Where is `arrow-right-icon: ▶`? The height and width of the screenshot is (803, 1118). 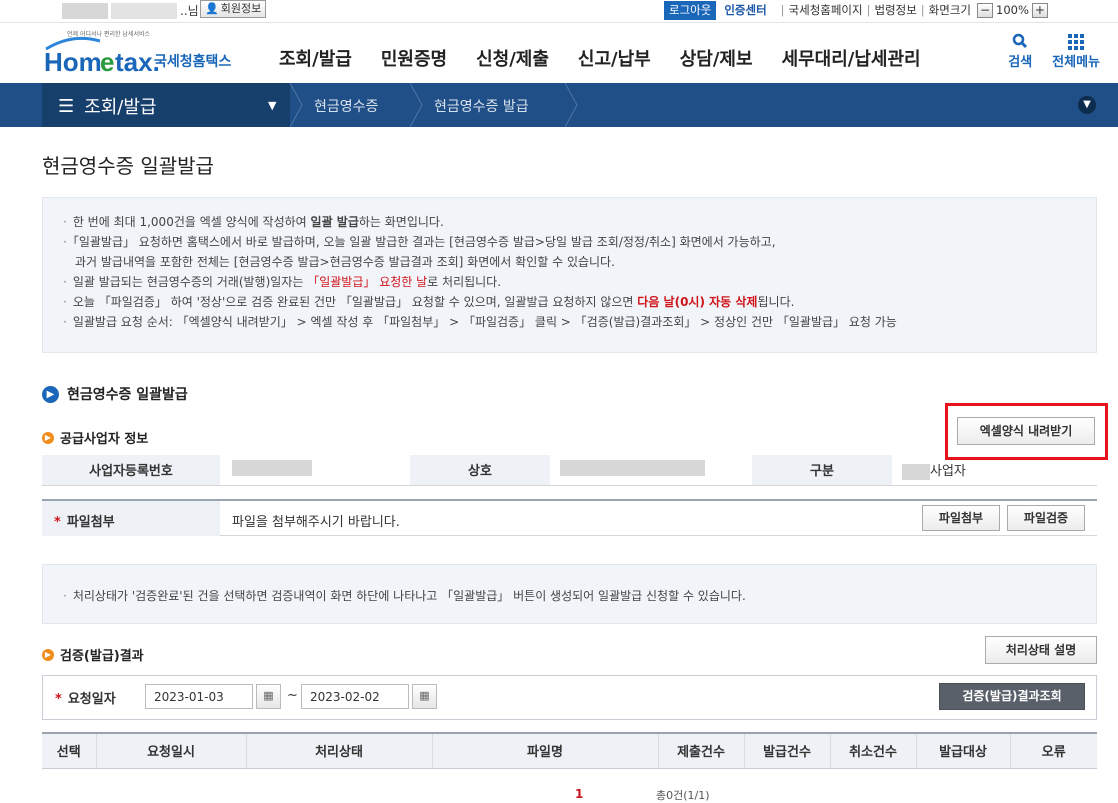 arrow-right-icon: ▶ is located at coordinates (50, 394).